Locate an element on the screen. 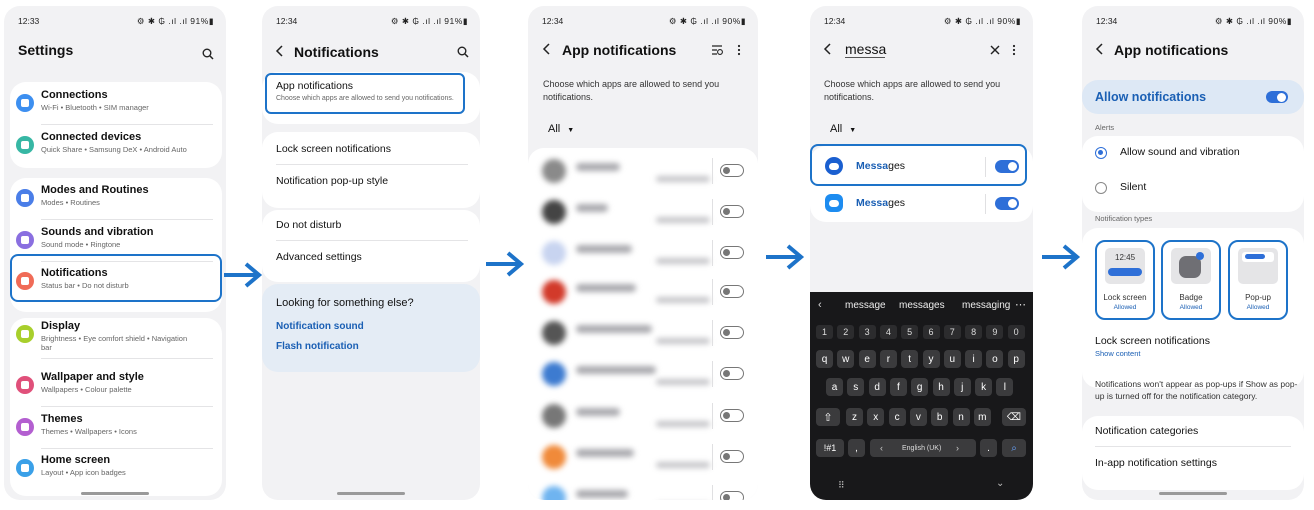  key-2: 2 is located at coordinates (846, 332).